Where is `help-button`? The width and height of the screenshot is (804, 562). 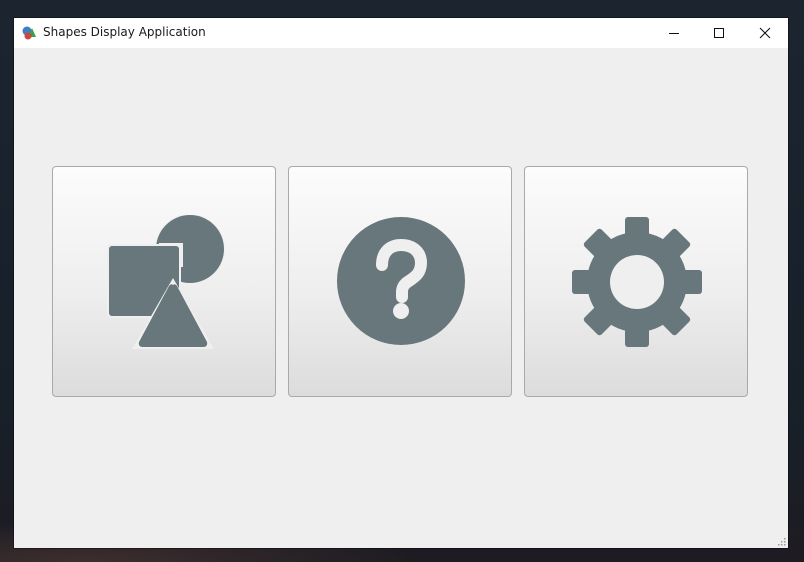 help-button is located at coordinates (400, 281).